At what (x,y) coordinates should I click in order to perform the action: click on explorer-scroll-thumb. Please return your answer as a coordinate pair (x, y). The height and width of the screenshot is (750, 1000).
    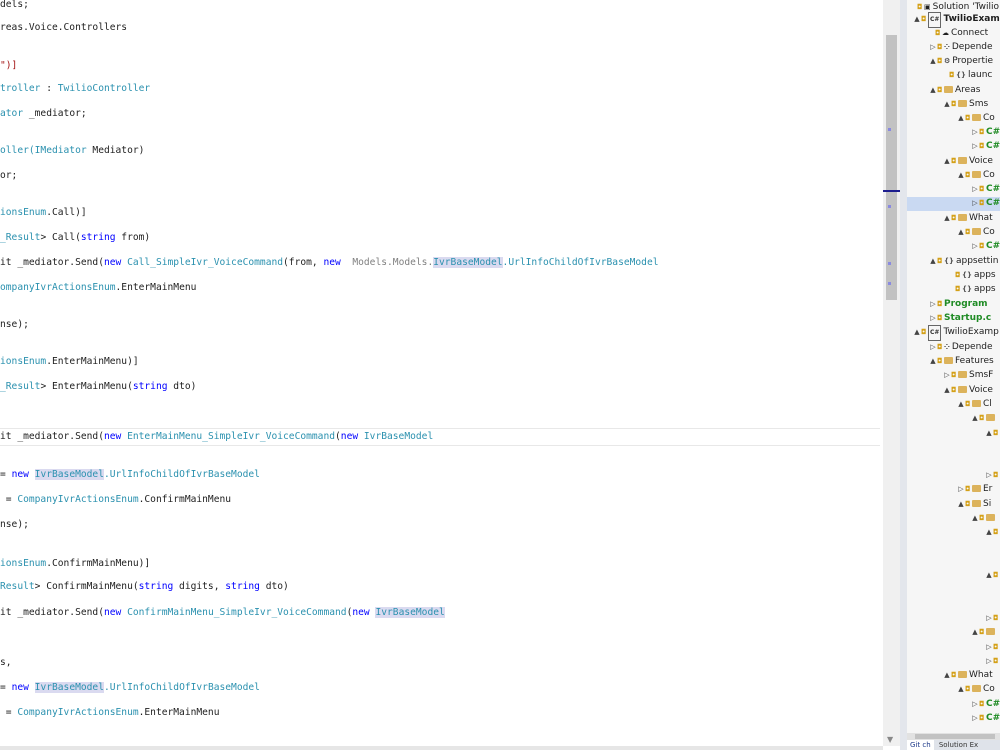
    Looking at the image, I should click on (955, 736).